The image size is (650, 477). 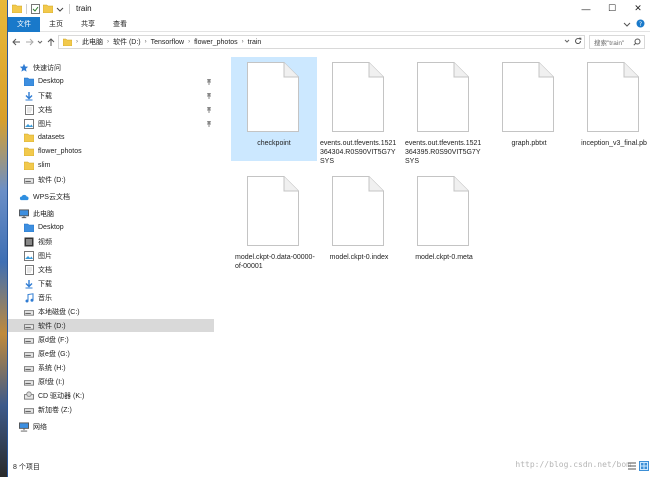 What do you see at coordinates (111, 67) in the screenshot?
I see `nav-item: 快速访问` at bounding box center [111, 67].